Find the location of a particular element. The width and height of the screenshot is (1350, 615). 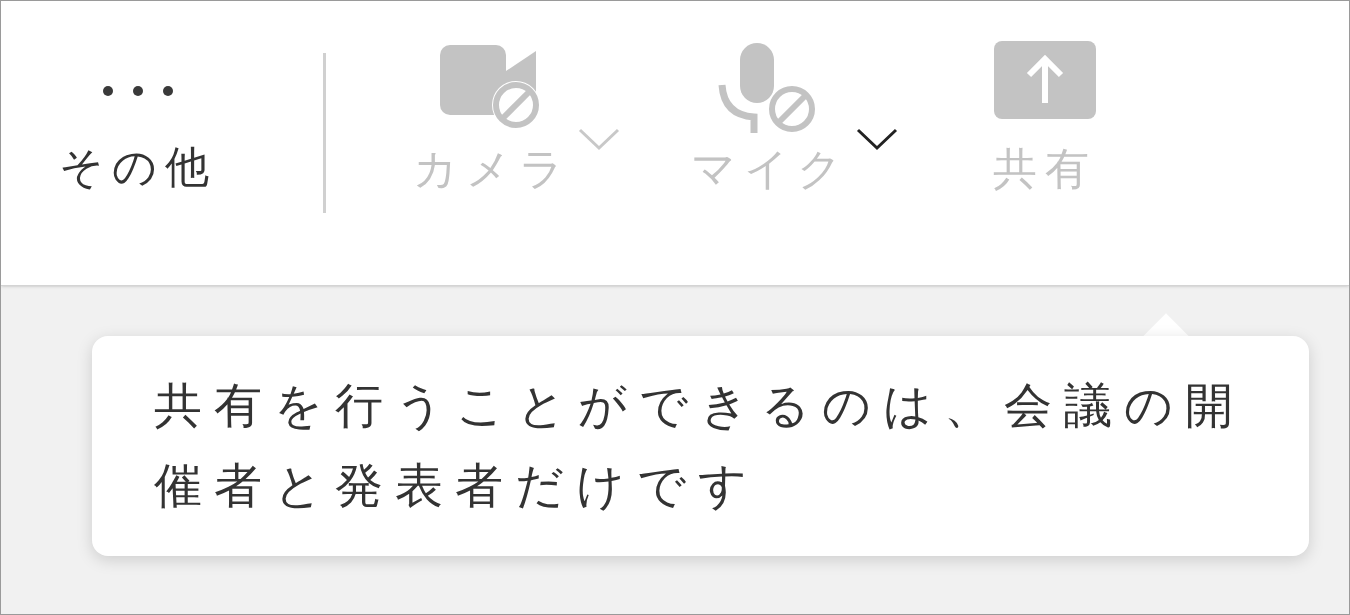

toolbar-label: 共有 is located at coordinates (1045, 169).